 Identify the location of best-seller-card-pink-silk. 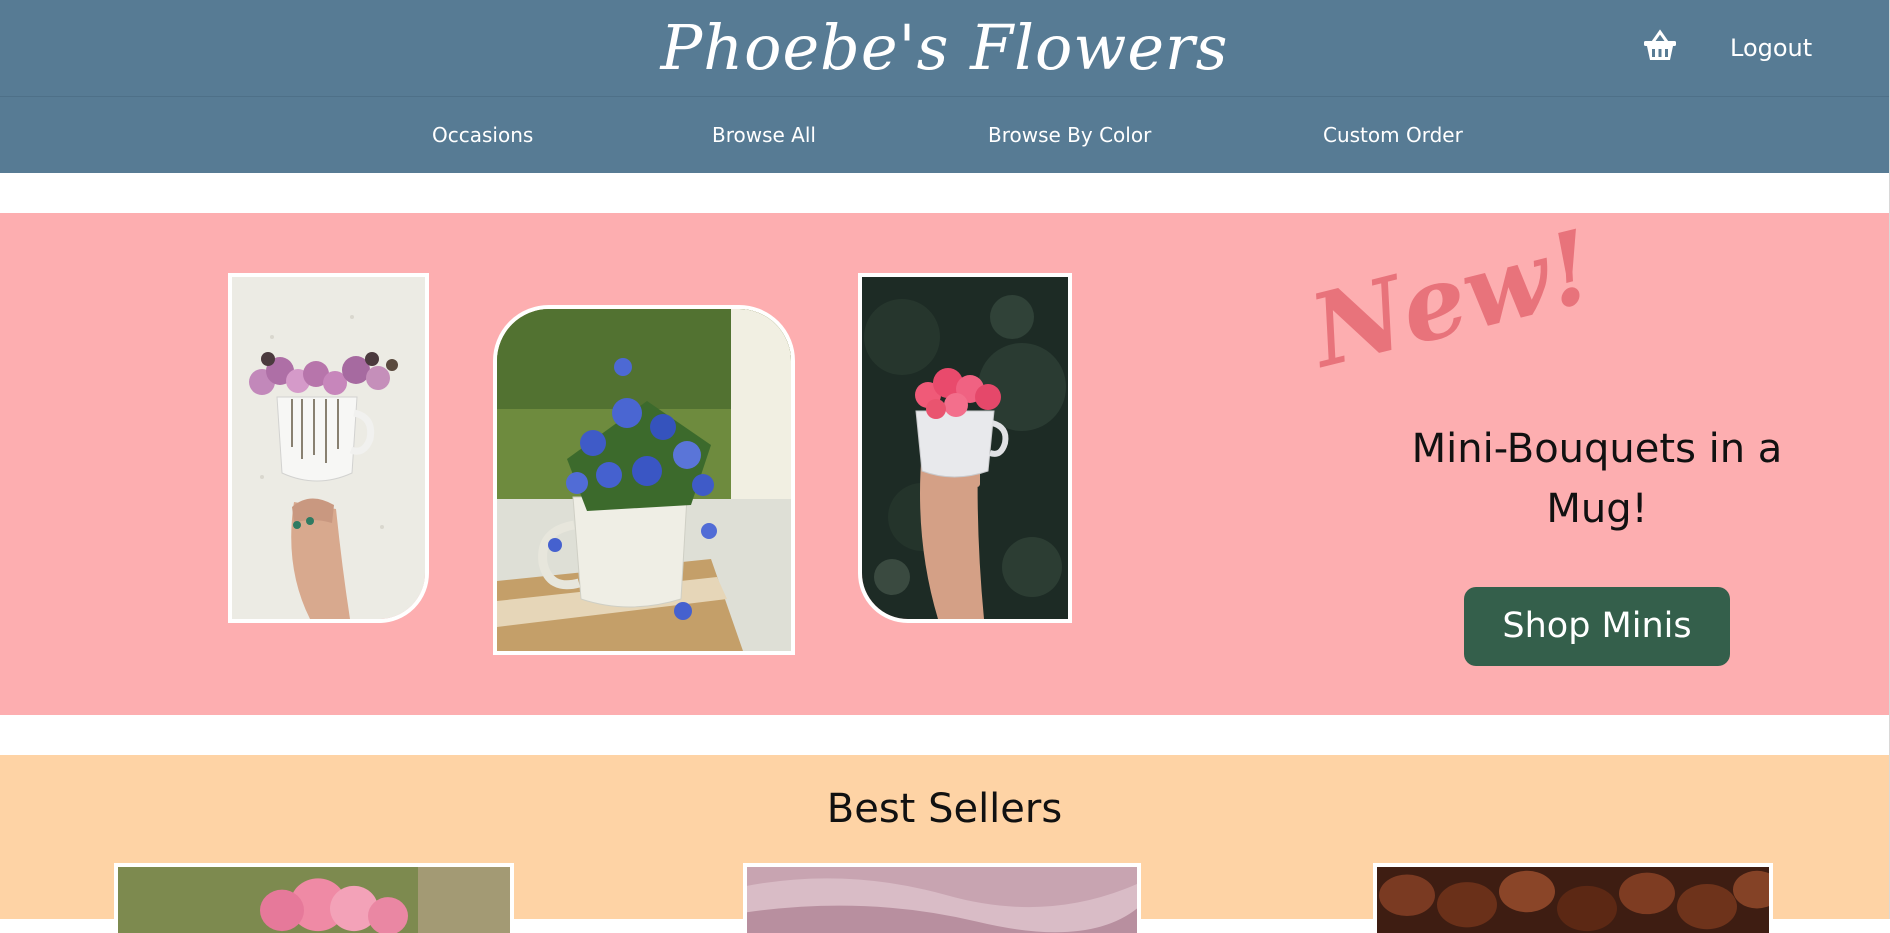
(942, 898).